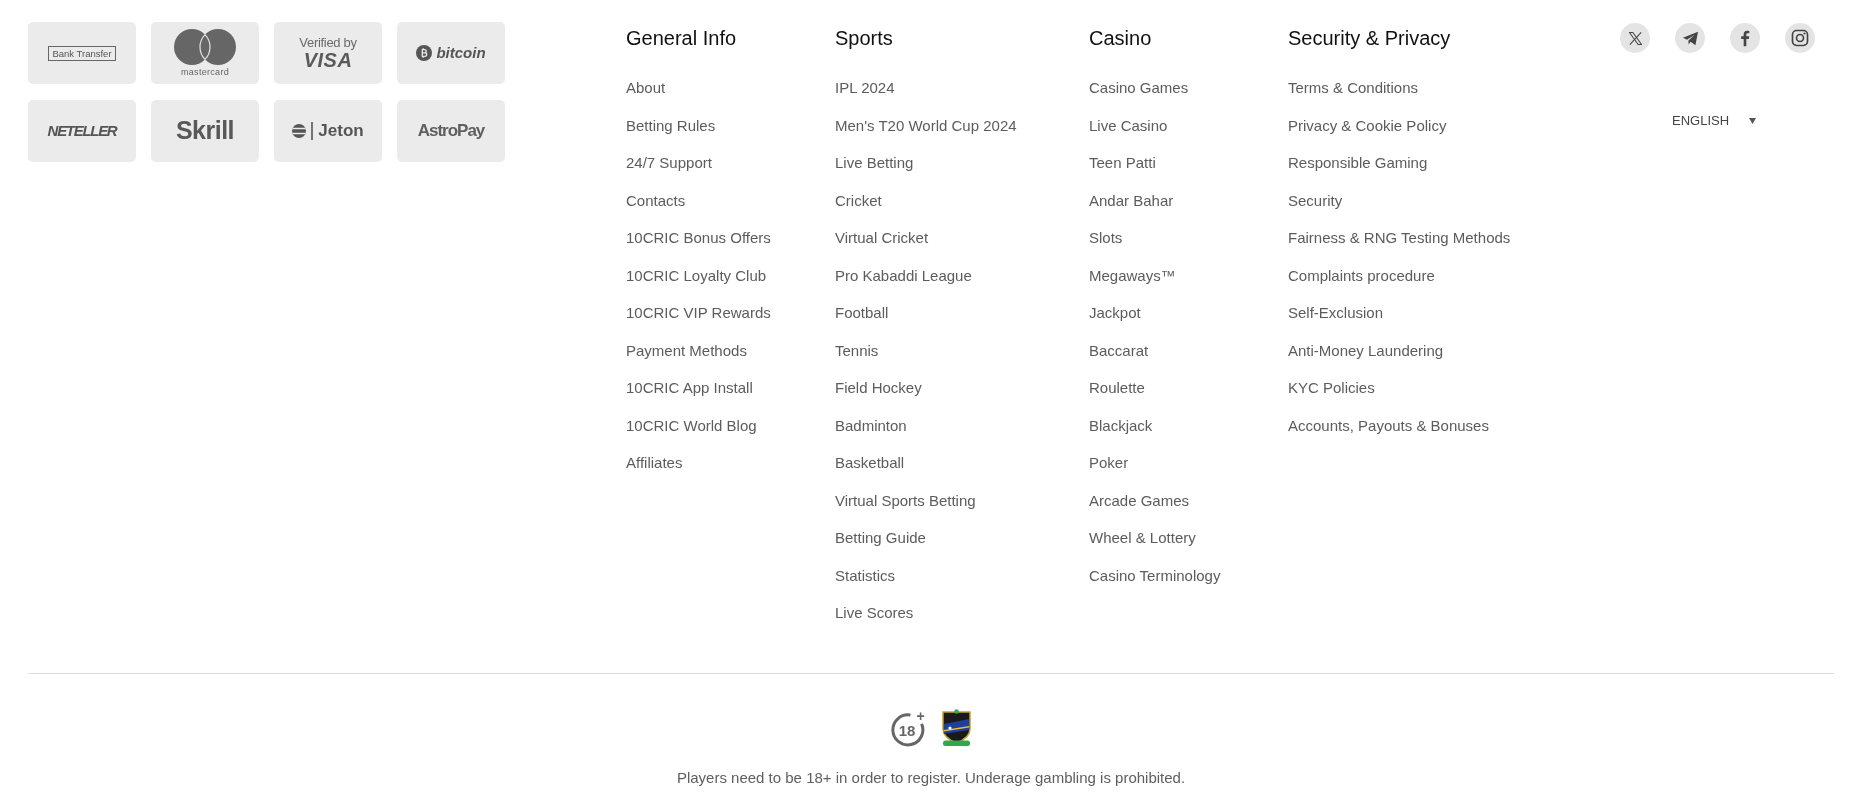 Image resolution: width=1862 pixels, height=797 pixels. Describe the element at coordinates (1370, 38) in the screenshot. I see `column-heading: Security & Privacy` at that location.